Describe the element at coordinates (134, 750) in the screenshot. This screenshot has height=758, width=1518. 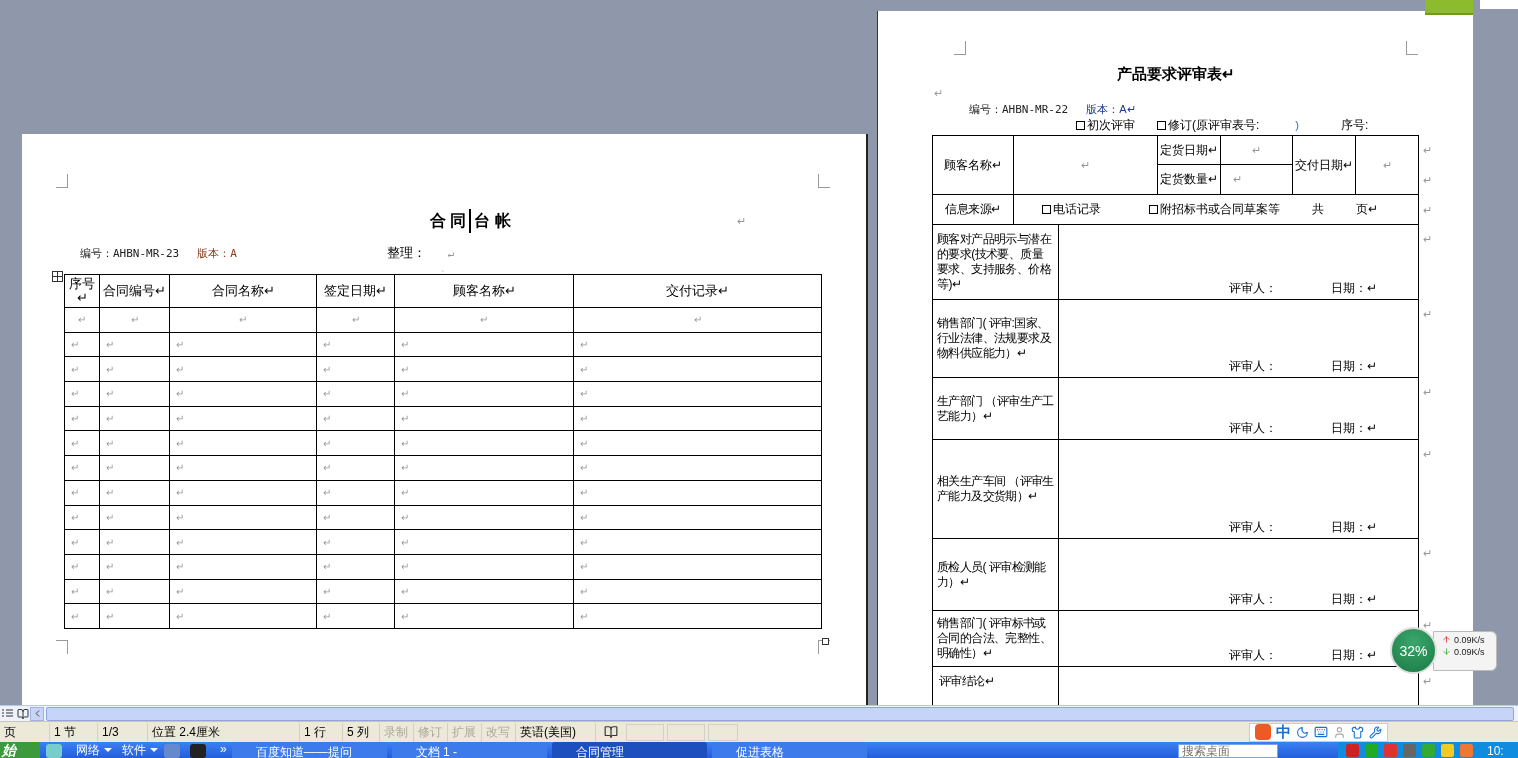
I see `toolbar-menu: 软件` at that location.